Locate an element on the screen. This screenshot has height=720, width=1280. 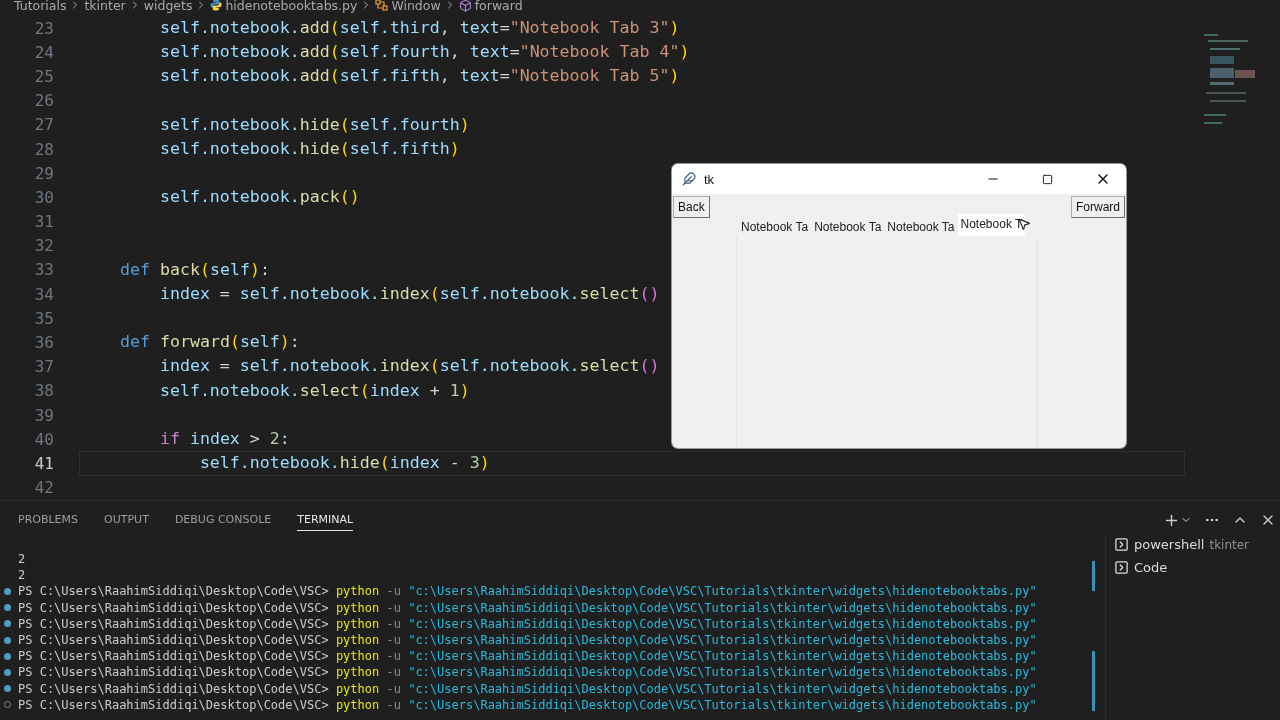
code-line: self.notebook.hide(self.fourth) is located at coordinates (314, 125).